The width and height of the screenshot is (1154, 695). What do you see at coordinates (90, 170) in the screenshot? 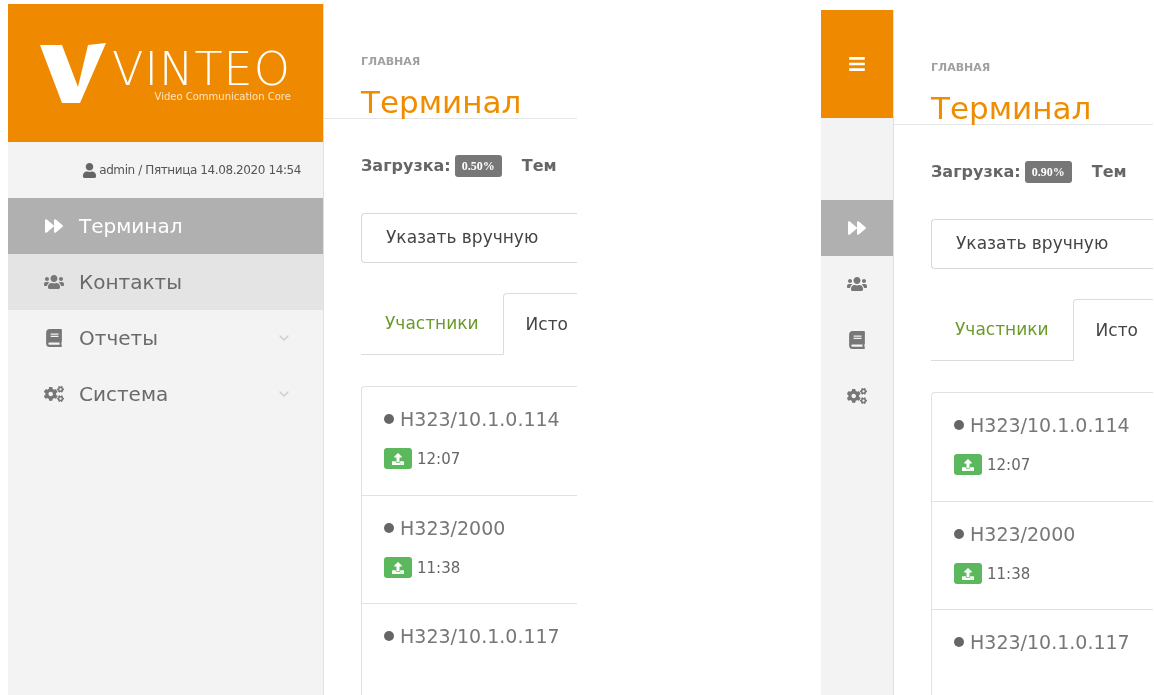
I see `user-icon` at bounding box center [90, 170].